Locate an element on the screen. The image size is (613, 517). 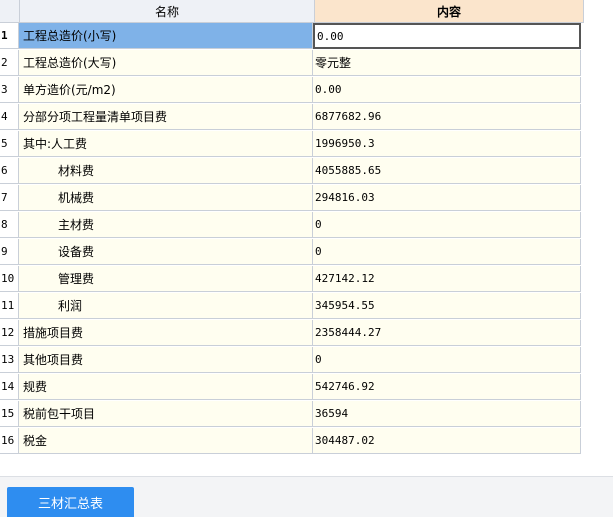
name-cell: 利润 is located at coordinates (166, 306).